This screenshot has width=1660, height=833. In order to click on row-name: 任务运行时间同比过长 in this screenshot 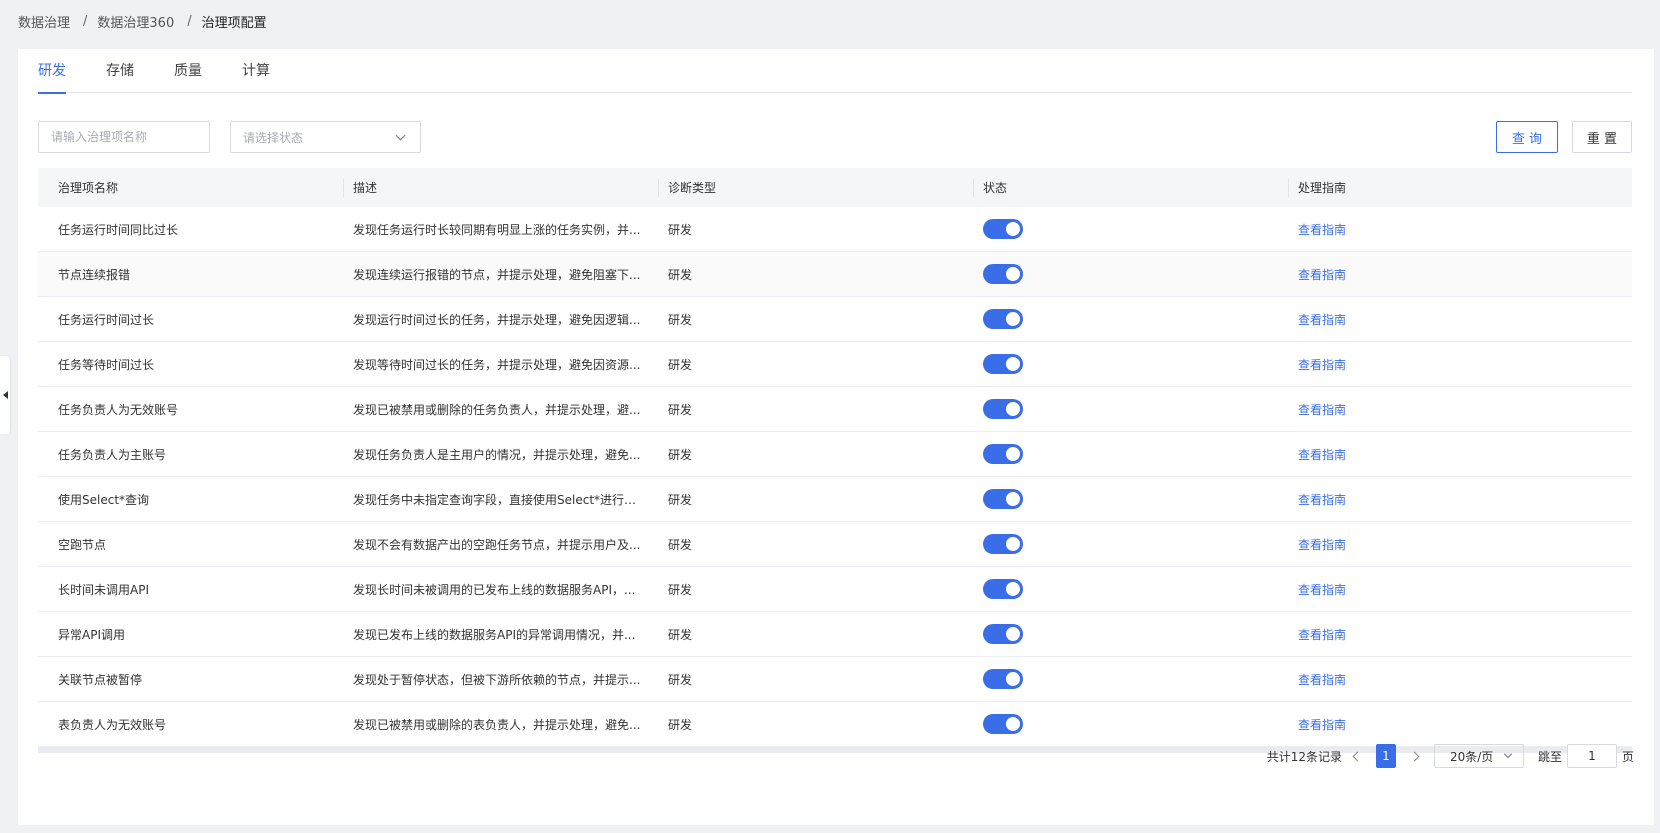, I will do `click(118, 229)`.